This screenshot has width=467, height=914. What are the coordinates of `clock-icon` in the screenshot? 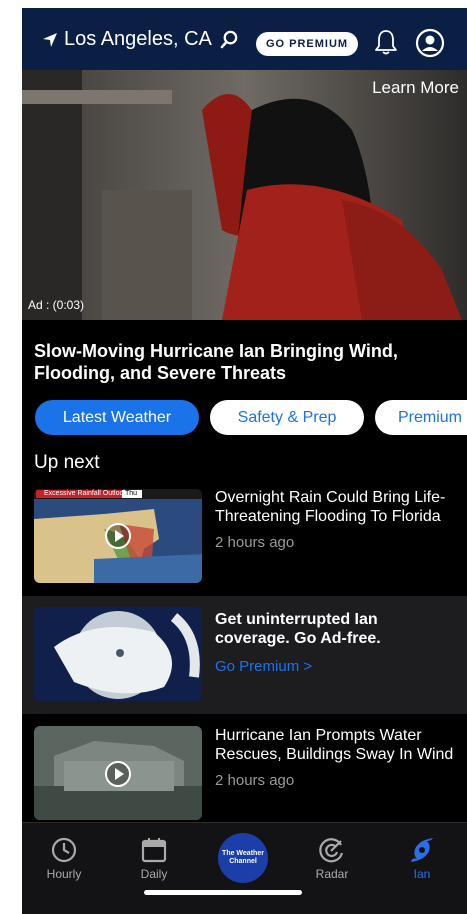 It's located at (64, 850).